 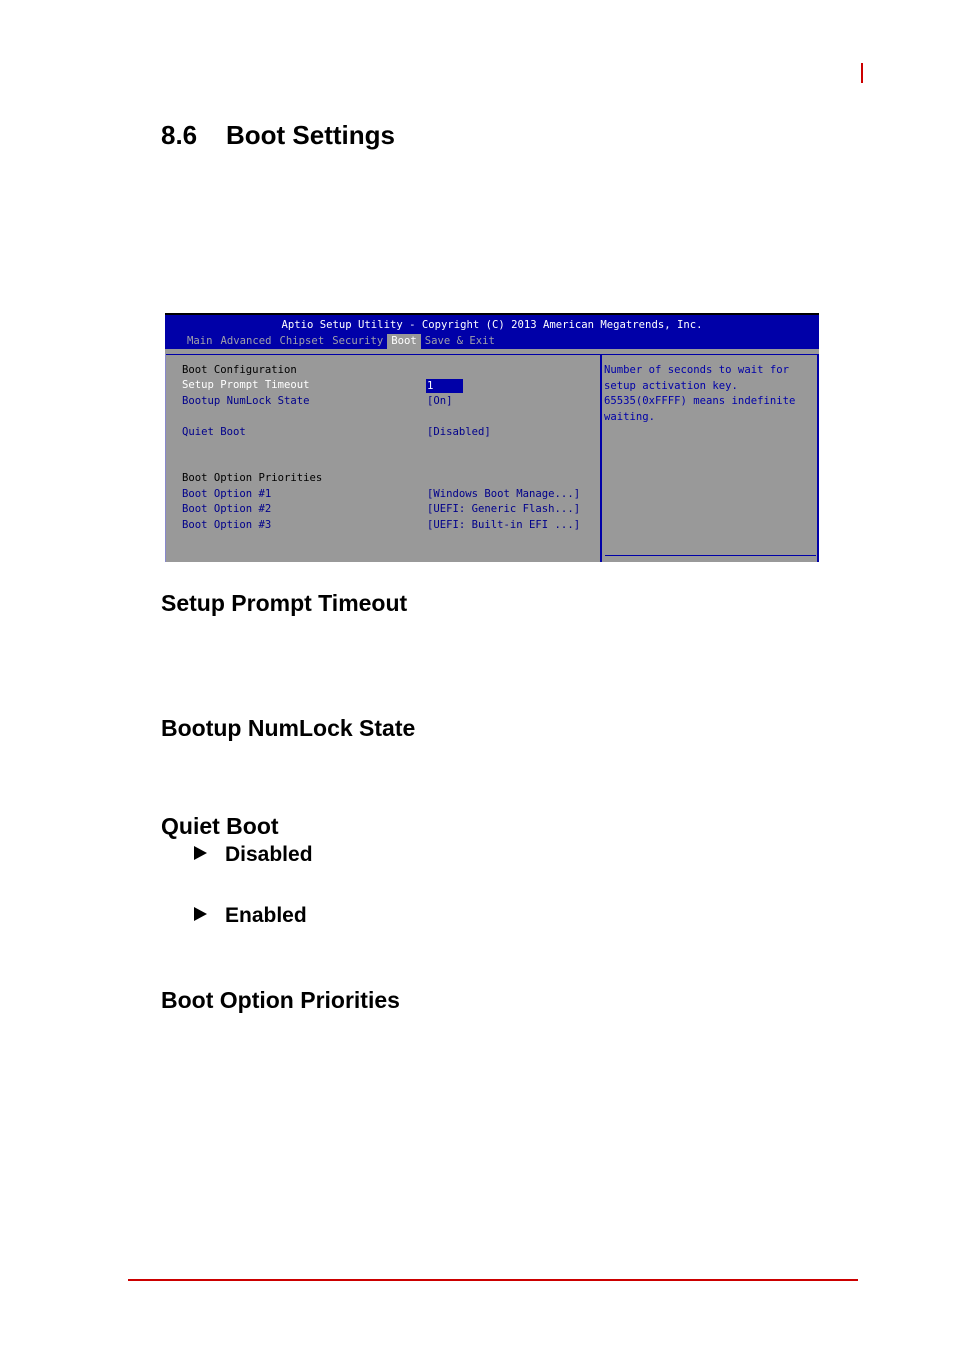 What do you see at coordinates (460, 341) in the screenshot?
I see `tab-save-exit: Save & Exit` at bounding box center [460, 341].